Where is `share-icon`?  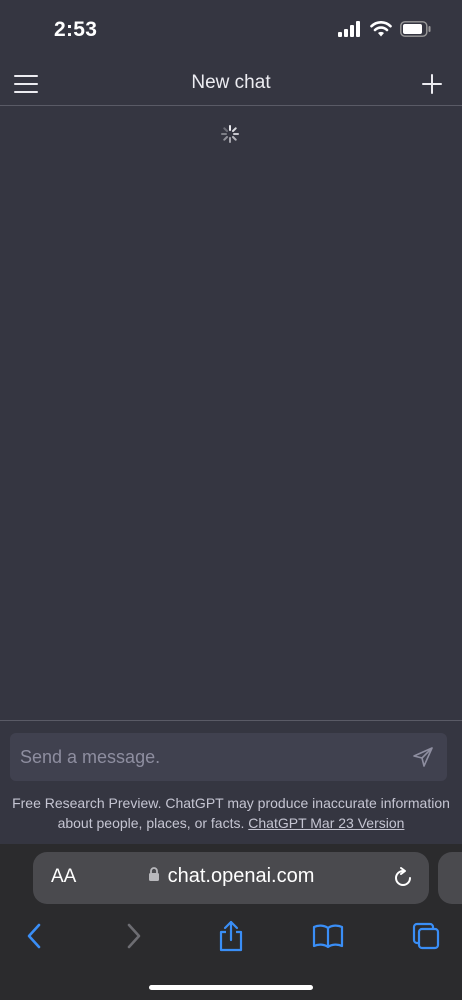 share-icon is located at coordinates (231, 936).